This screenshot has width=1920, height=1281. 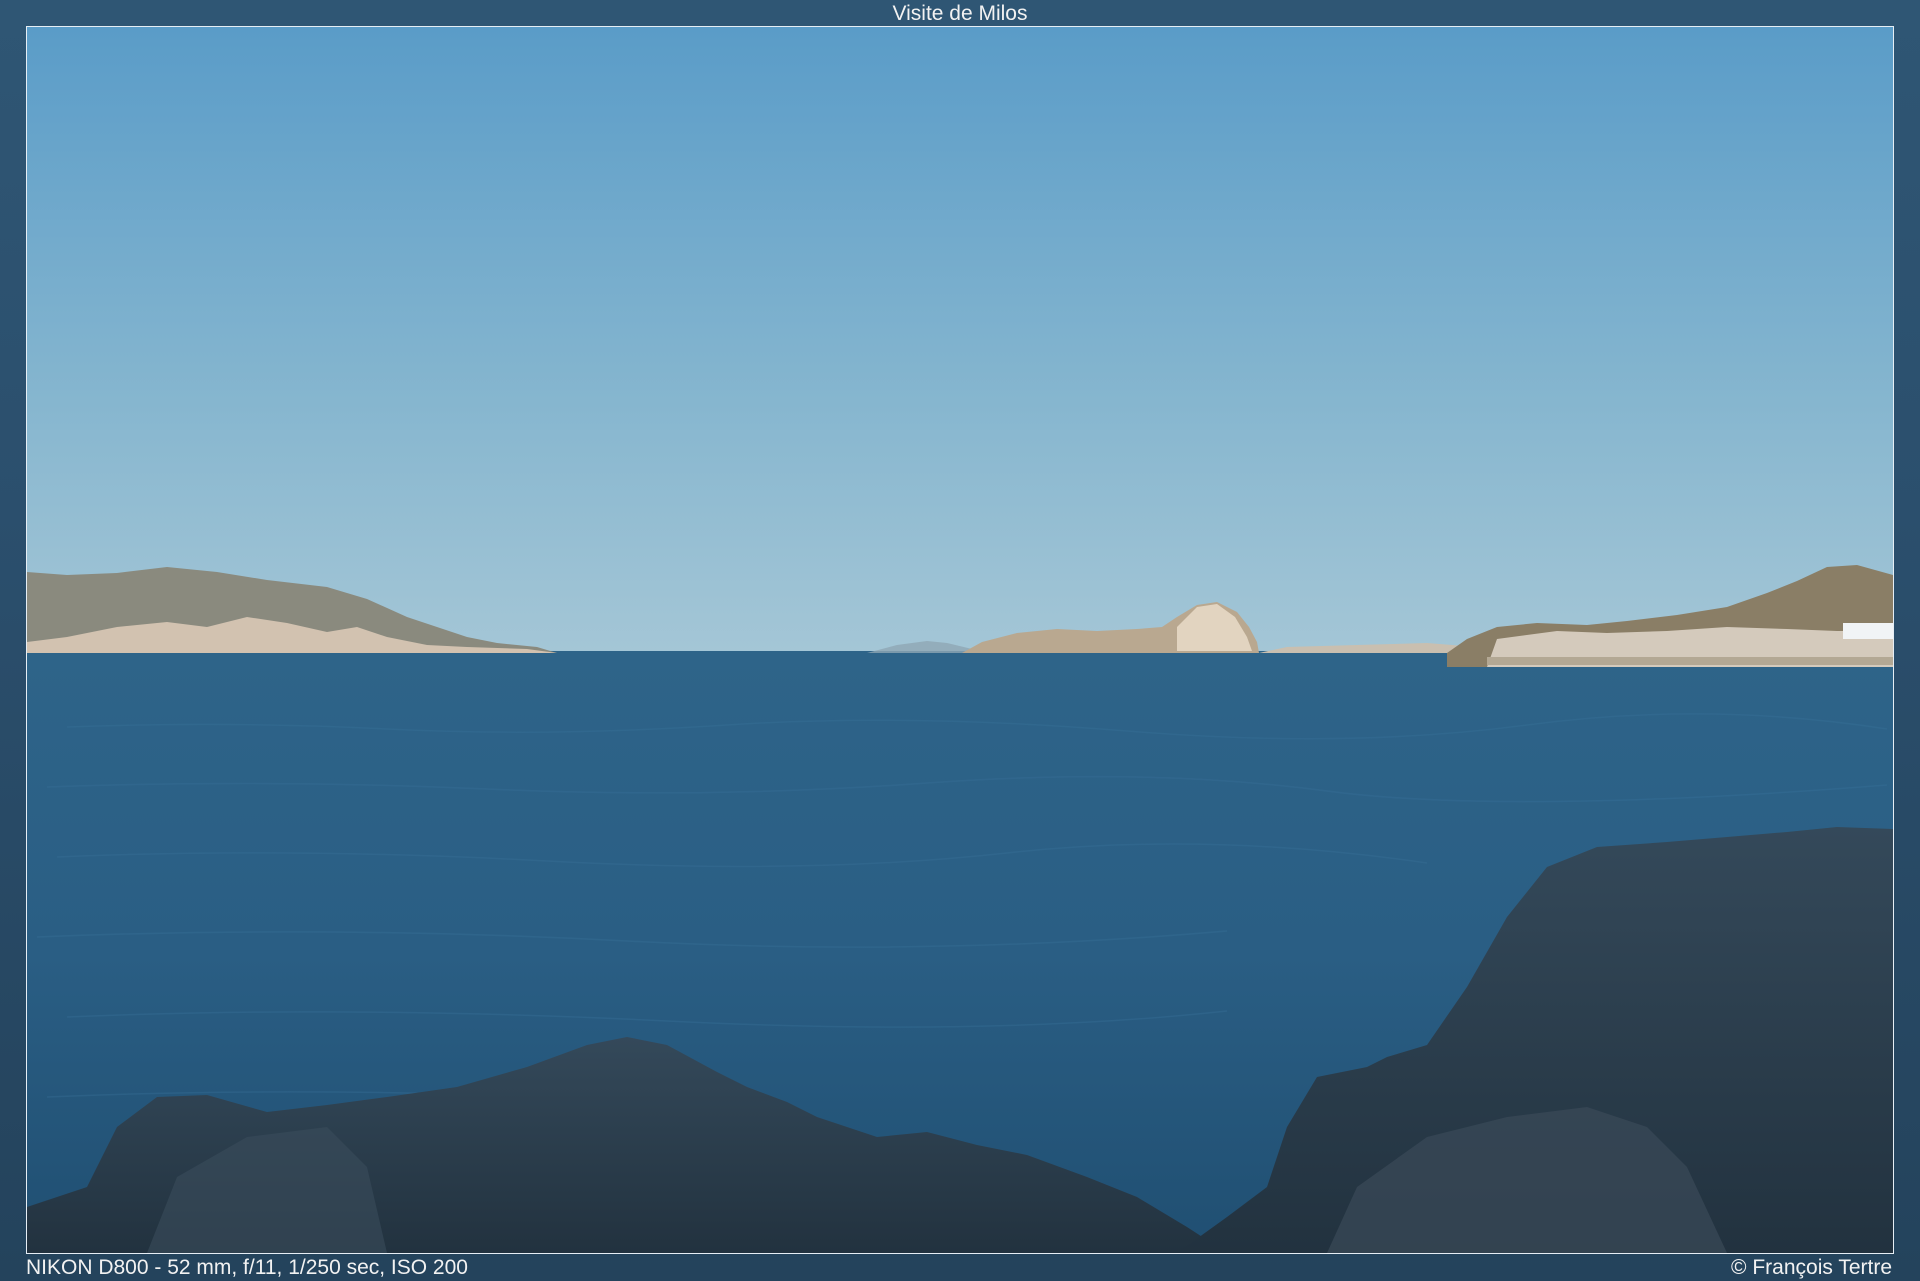 What do you see at coordinates (1868, 631) in the screenshot?
I see `white-building` at bounding box center [1868, 631].